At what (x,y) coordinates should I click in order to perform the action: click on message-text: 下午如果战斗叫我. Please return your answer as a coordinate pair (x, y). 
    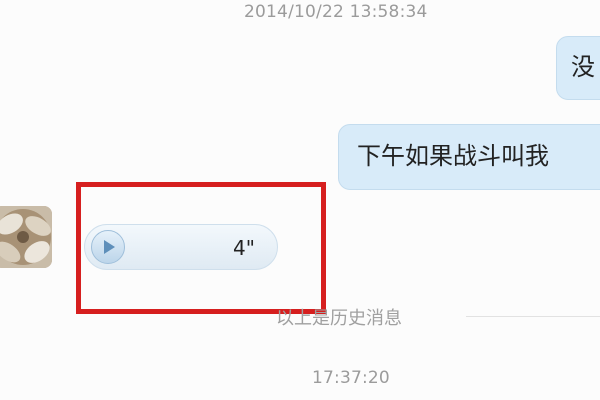
    Looking at the image, I should click on (453, 156).